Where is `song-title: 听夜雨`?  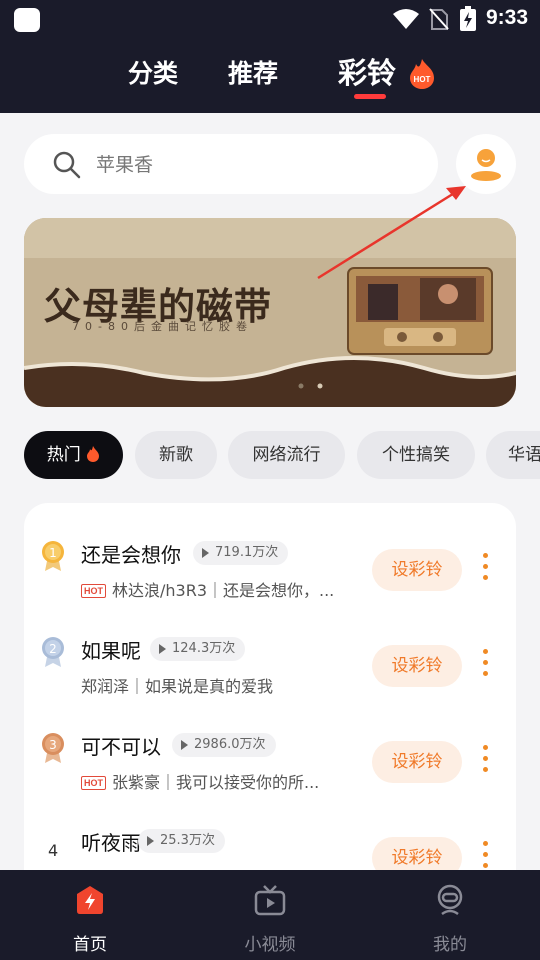 song-title: 听夜雨 is located at coordinates (111, 843).